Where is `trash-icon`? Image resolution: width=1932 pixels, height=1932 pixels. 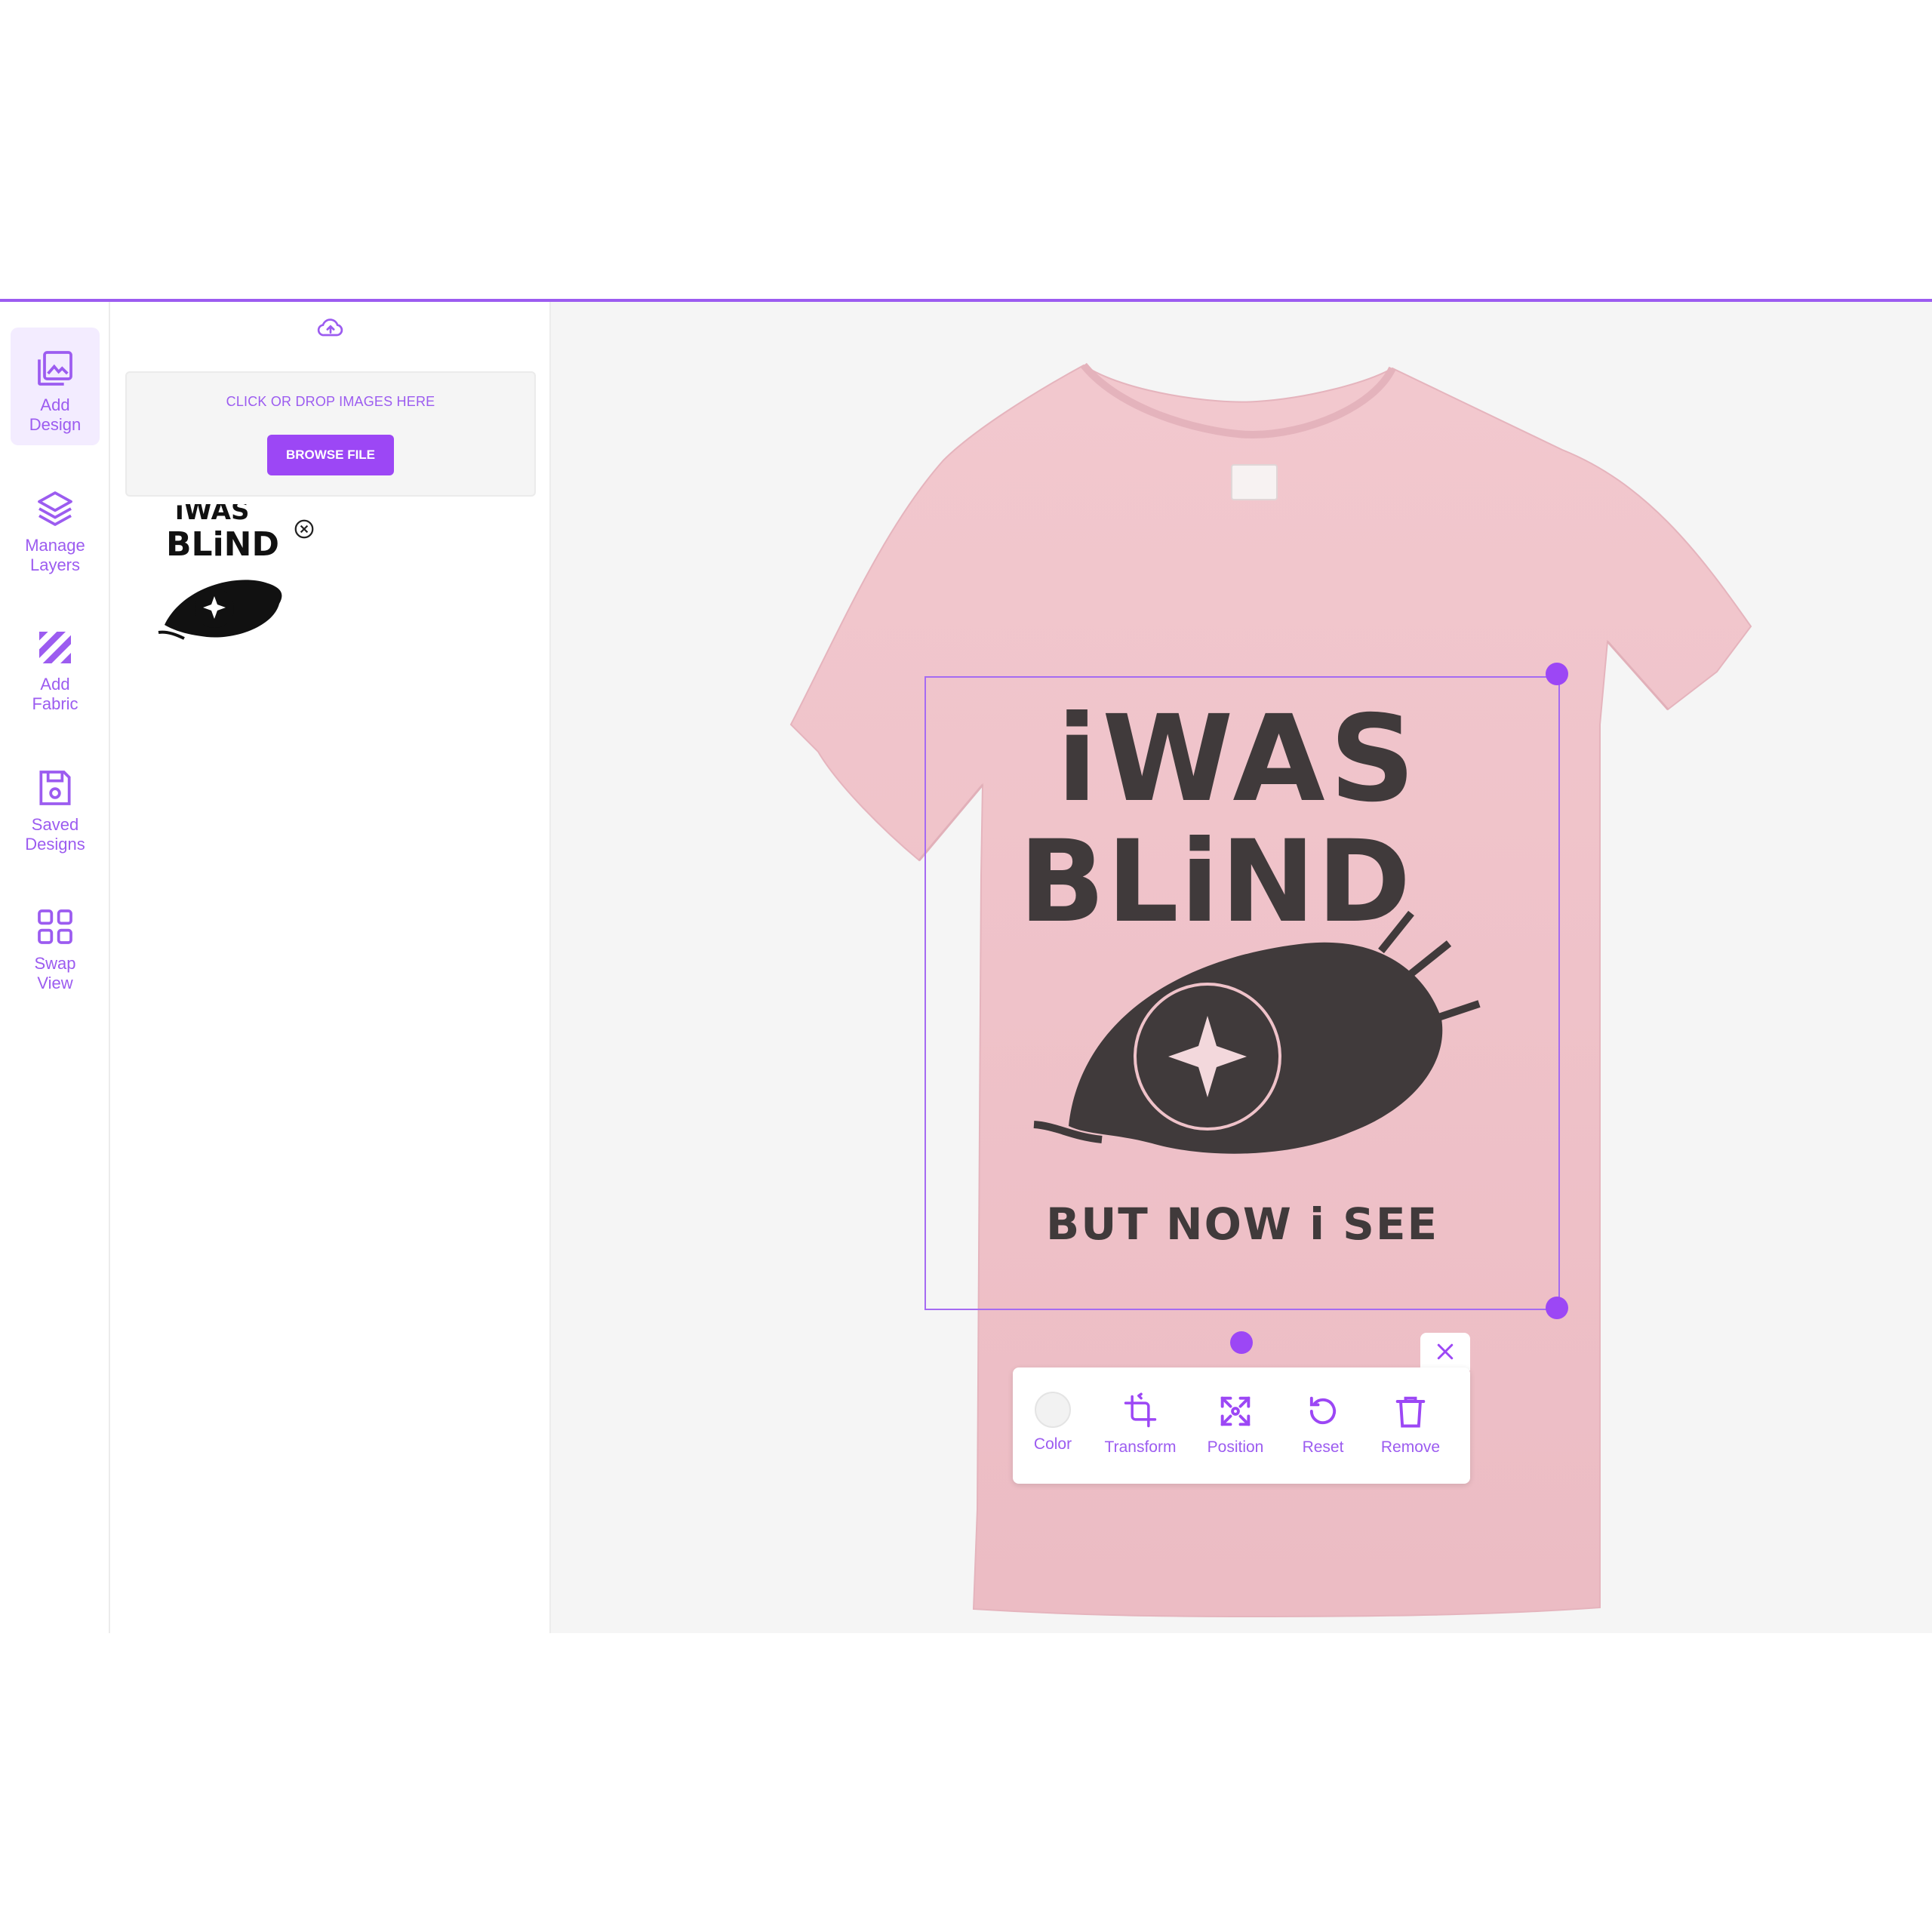
trash-icon is located at coordinates (1410, 1412).